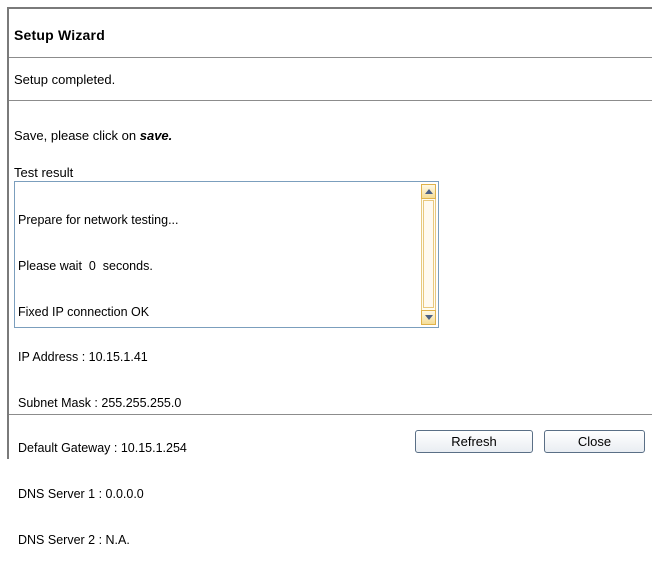  I want to click on save-instruction: Save, please click on save., so click(93, 135).